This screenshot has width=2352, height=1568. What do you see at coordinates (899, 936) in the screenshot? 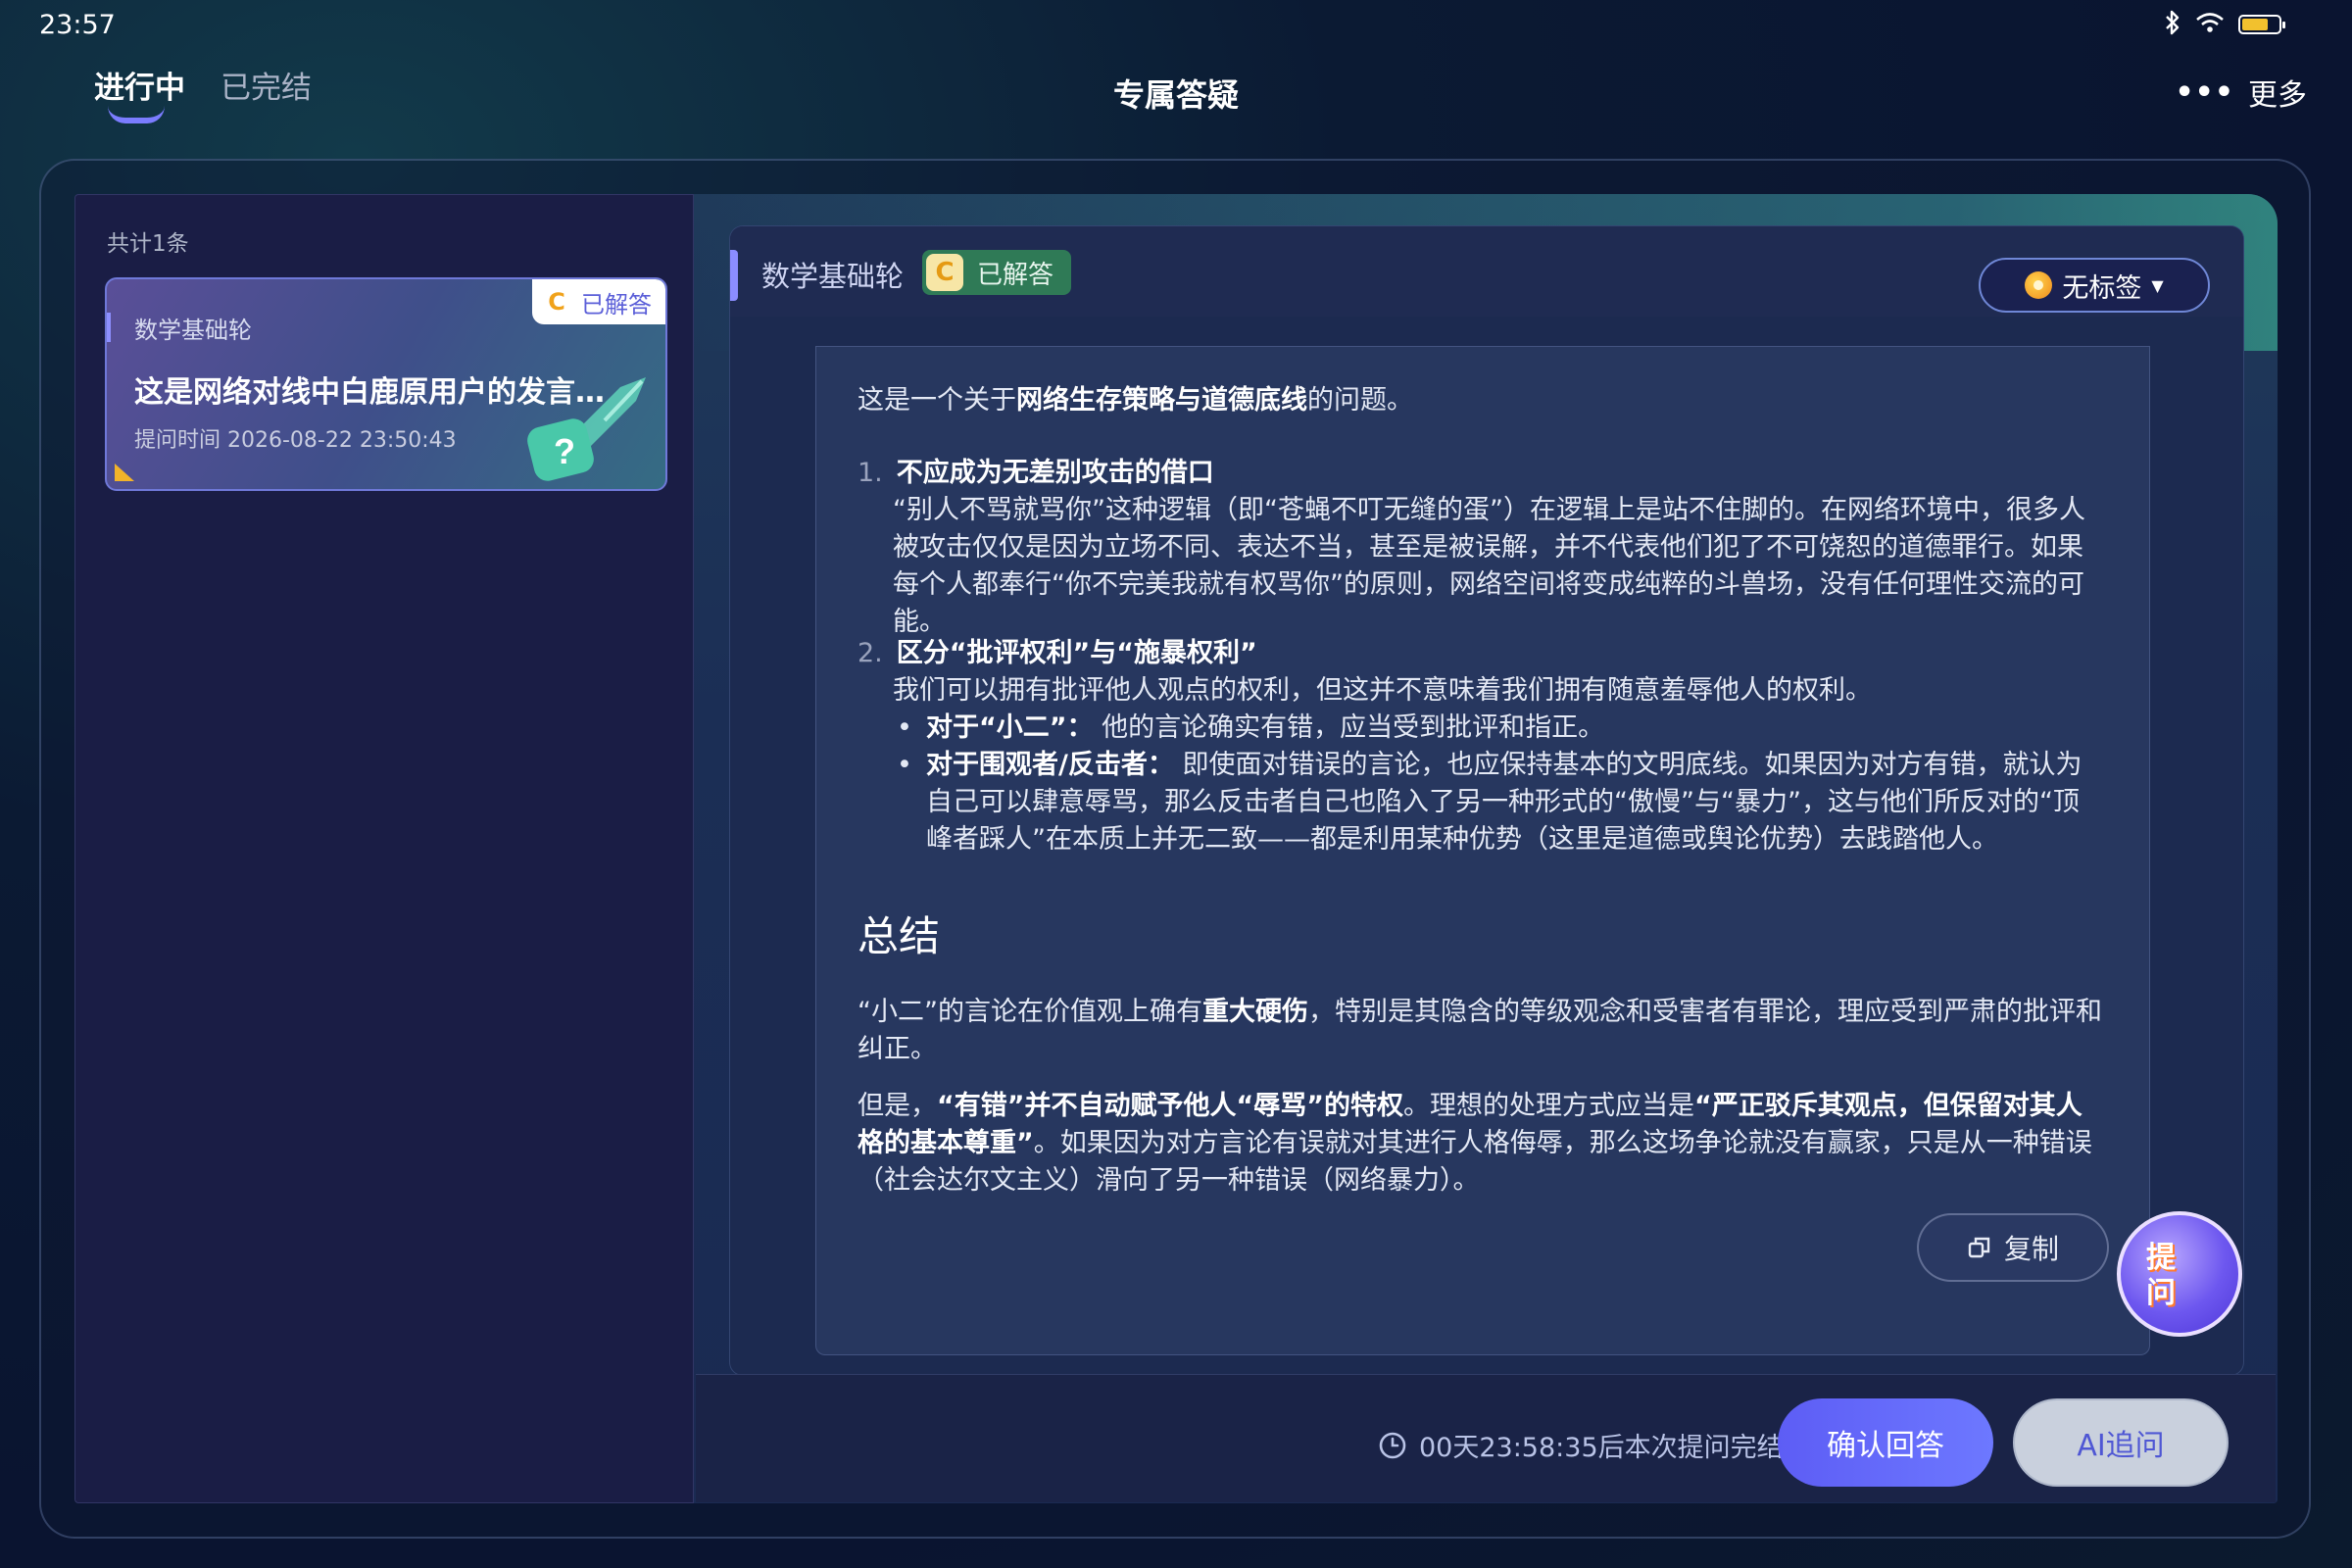
I see `summary-heading: 总结` at bounding box center [899, 936].